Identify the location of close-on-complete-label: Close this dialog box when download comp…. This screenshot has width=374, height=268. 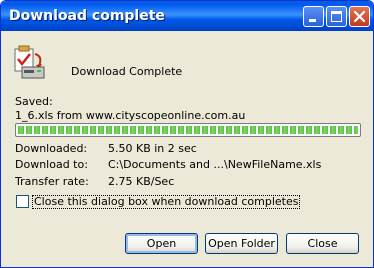
(166, 202).